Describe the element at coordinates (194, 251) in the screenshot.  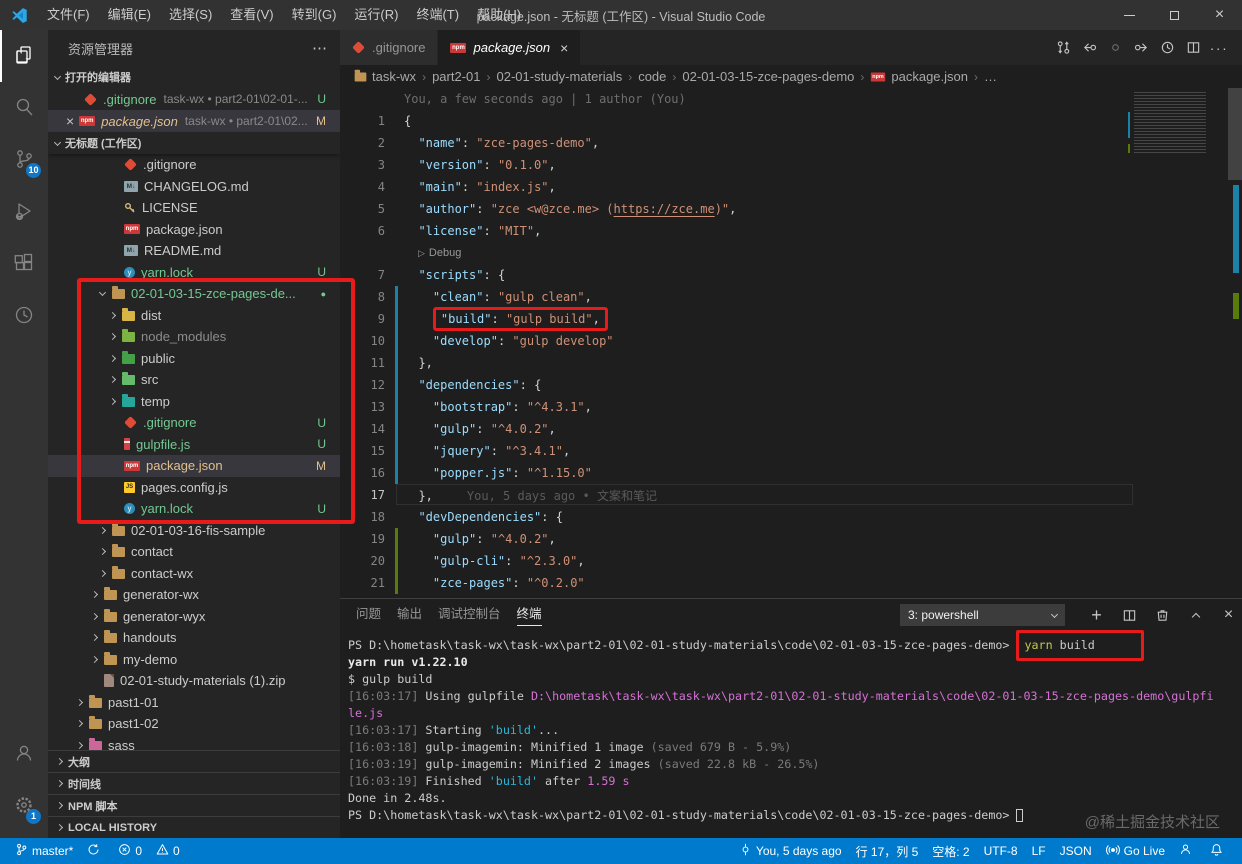
I see `tree-item-readme-md: M↓ README.md` at that location.